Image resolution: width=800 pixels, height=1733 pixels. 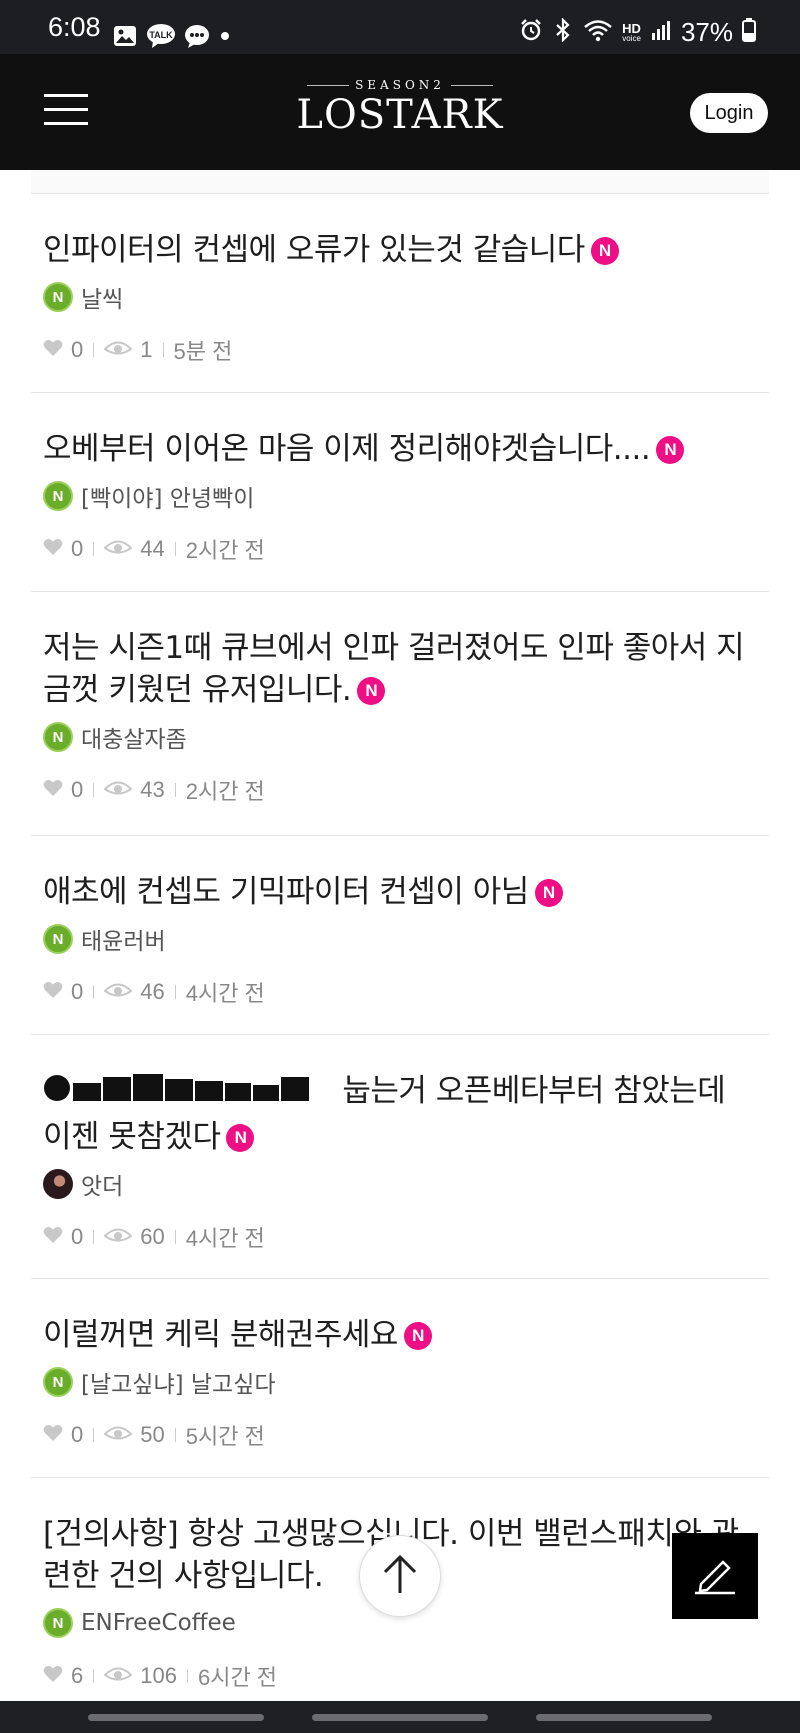 I want to click on post-title: 눕는거 오픈베타부터 참았는데 이젠 못참겠다 N, so click(x=400, y=1114).